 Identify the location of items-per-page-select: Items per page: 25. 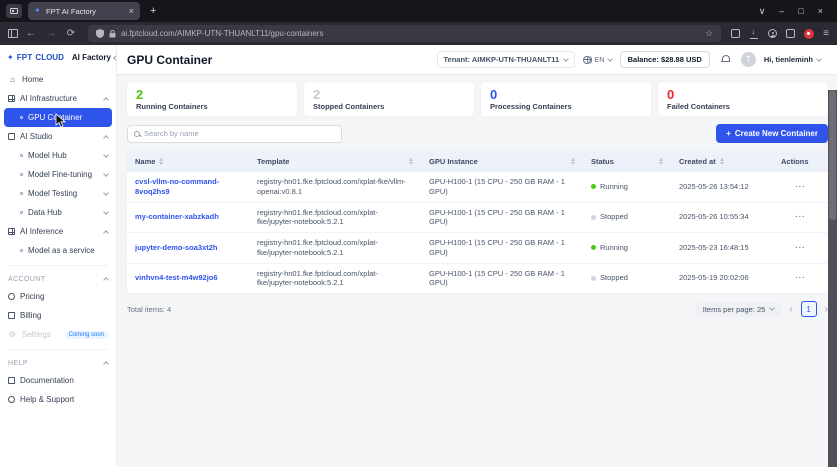
(738, 309).